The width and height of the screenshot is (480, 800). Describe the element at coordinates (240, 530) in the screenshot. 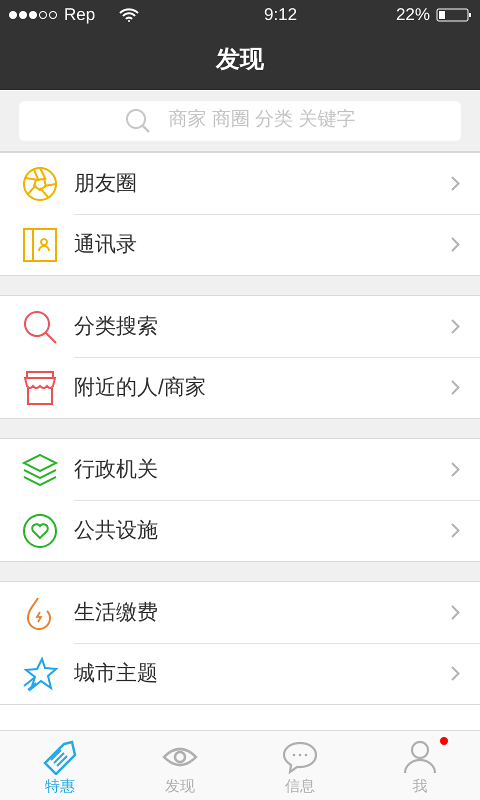

I see `menu-item: 公共设施` at that location.